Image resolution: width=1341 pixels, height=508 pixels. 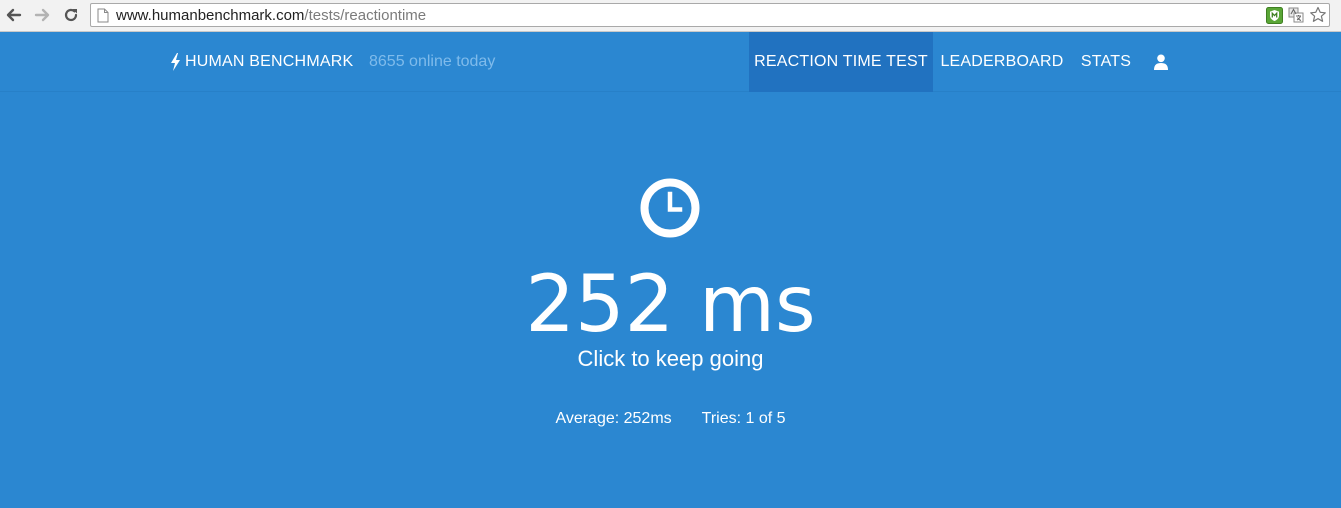 I want to click on average-stat: Average: 252ms, so click(x=613, y=418).